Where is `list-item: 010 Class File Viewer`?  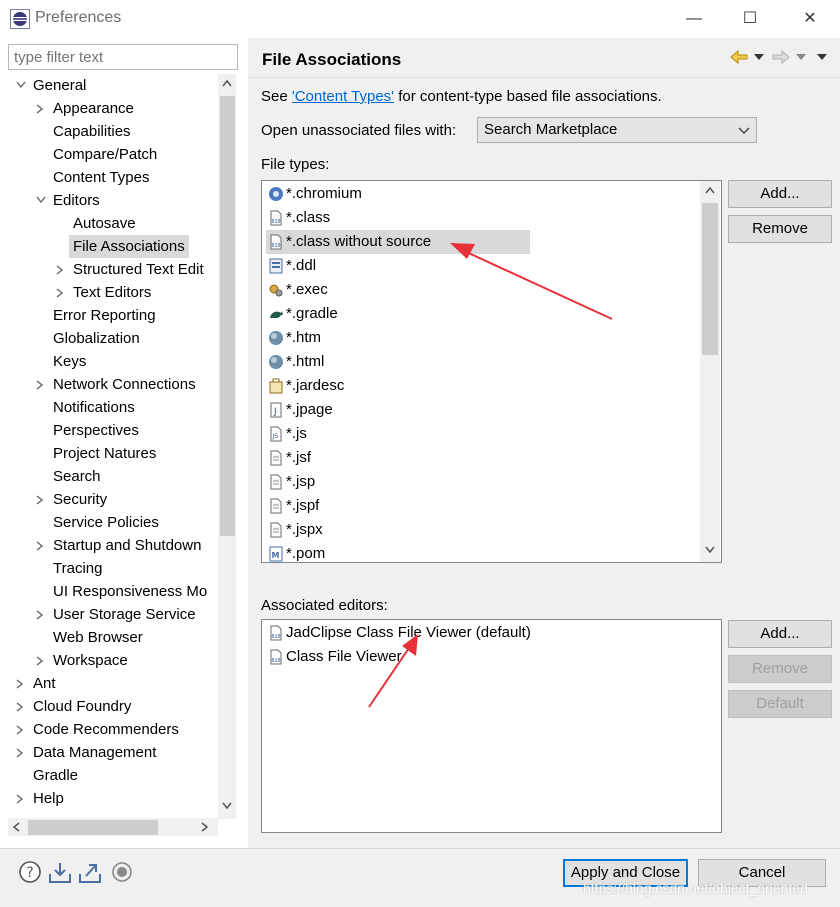 list-item: 010 Class File Viewer is located at coordinates (416, 657).